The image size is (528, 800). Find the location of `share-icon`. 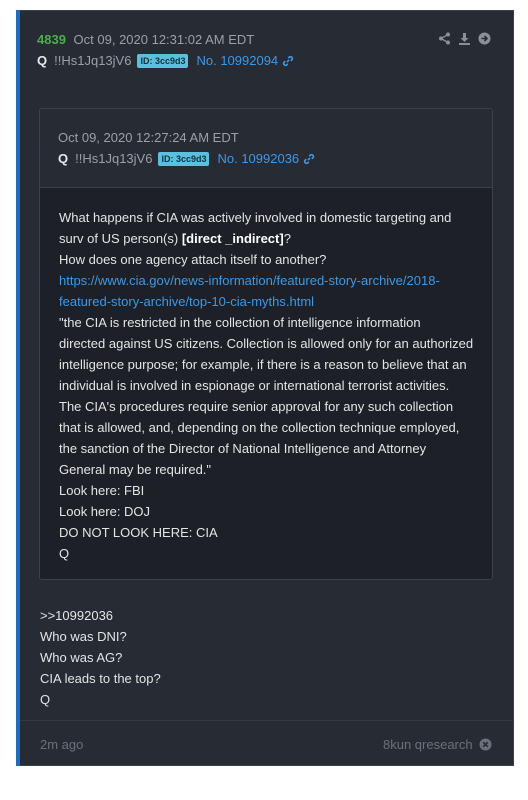

share-icon is located at coordinates (444, 38).